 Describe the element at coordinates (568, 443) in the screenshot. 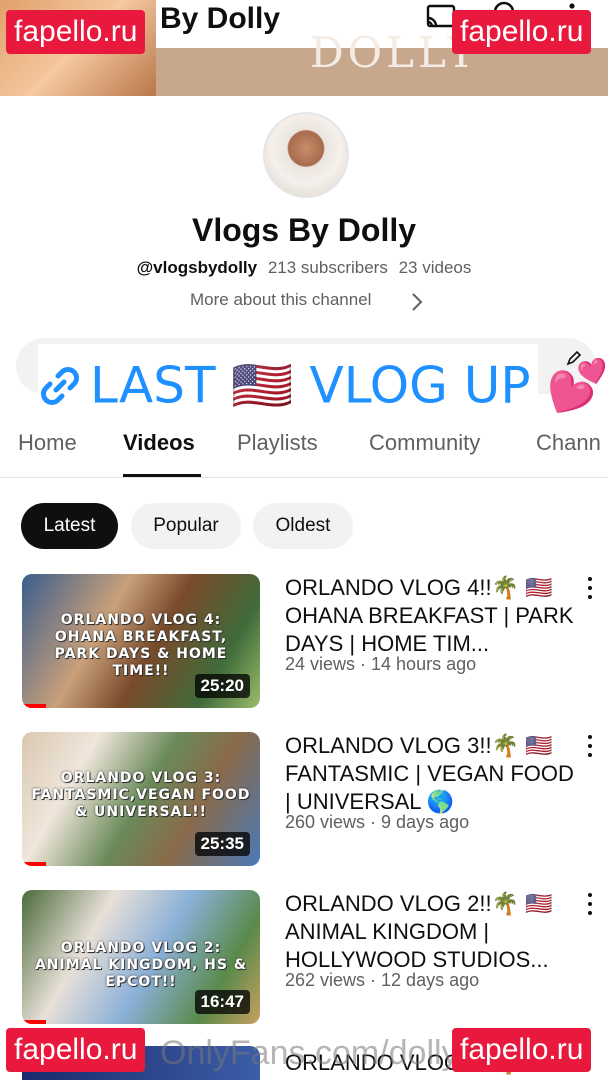

I see `tab-channels: Chann` at that location.